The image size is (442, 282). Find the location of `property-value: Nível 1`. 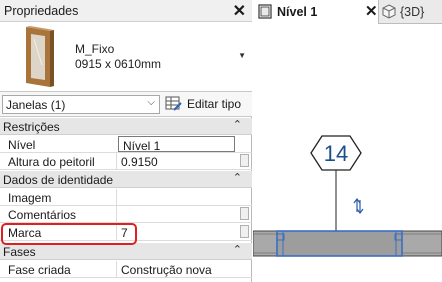

property-value: Nível 1 is located at coordinates (142, 146).